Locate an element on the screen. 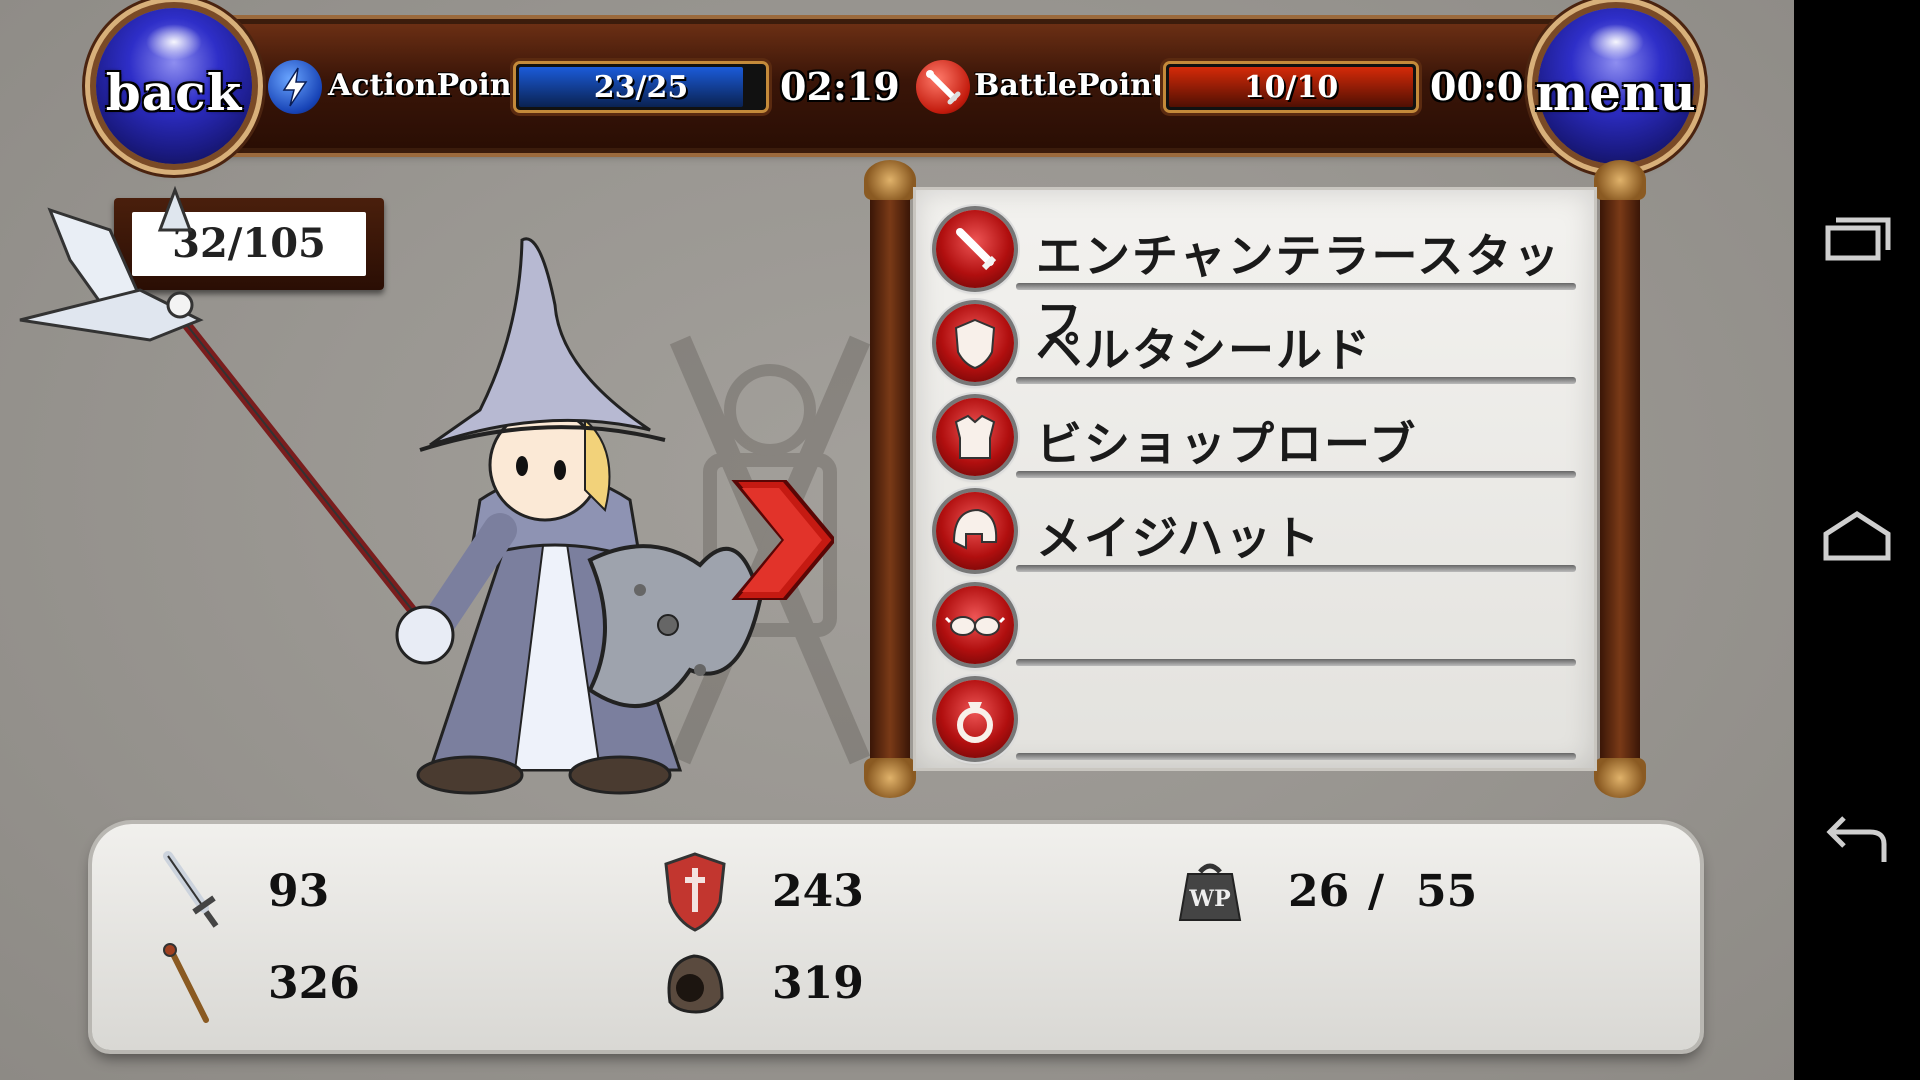 The width and height of the screenshot is (1920, 1080). equip-slot-armor: ビショップローブ is located at coordinates (1255, 437).